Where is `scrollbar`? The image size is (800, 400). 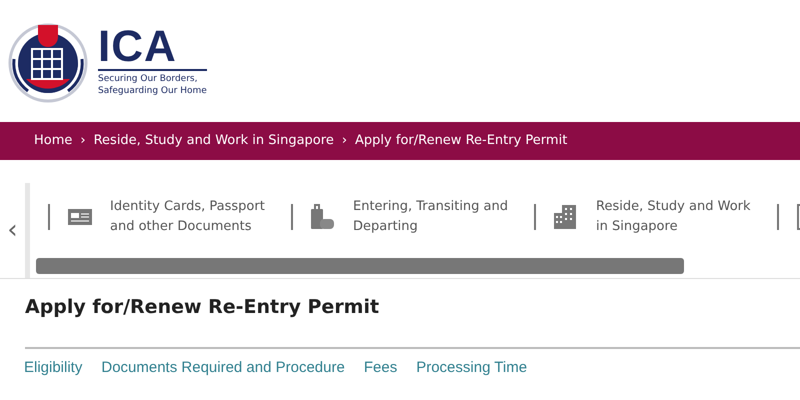 scrollbar is located at coordinates (360, 266).